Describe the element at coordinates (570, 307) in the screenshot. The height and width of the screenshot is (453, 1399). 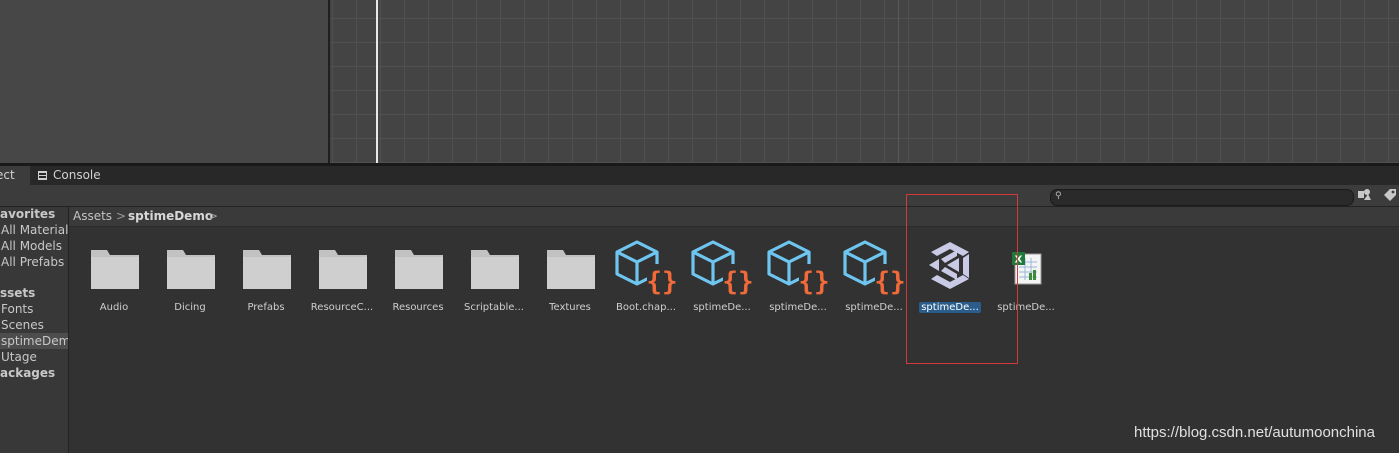
I see `asset-label: Textures` at that location.